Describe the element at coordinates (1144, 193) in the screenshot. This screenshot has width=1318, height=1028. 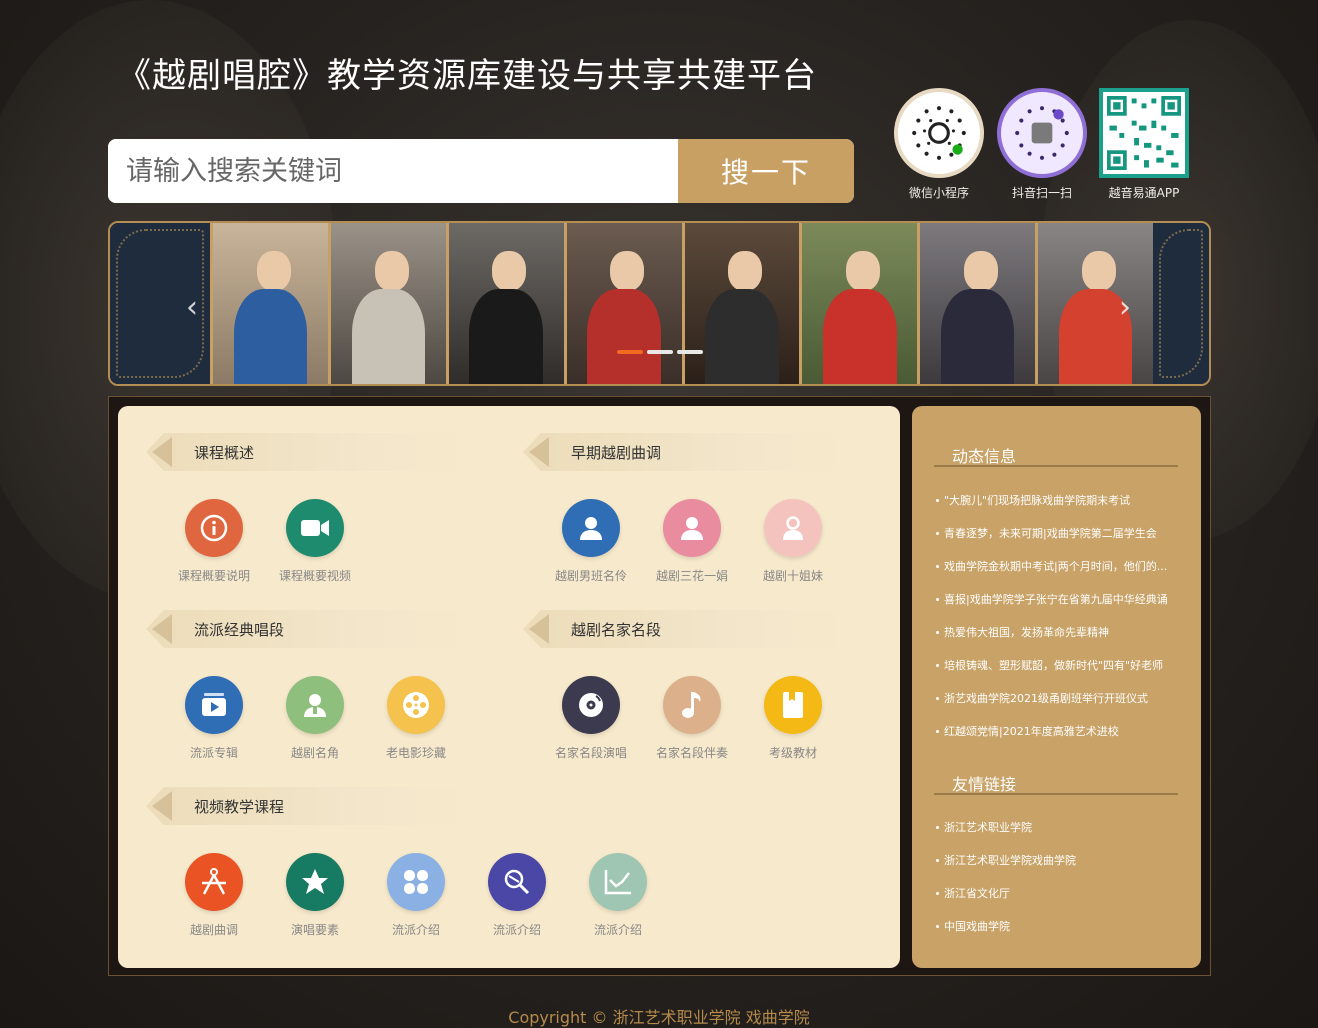
I see `qr-label: 越音易通APP` at that location.